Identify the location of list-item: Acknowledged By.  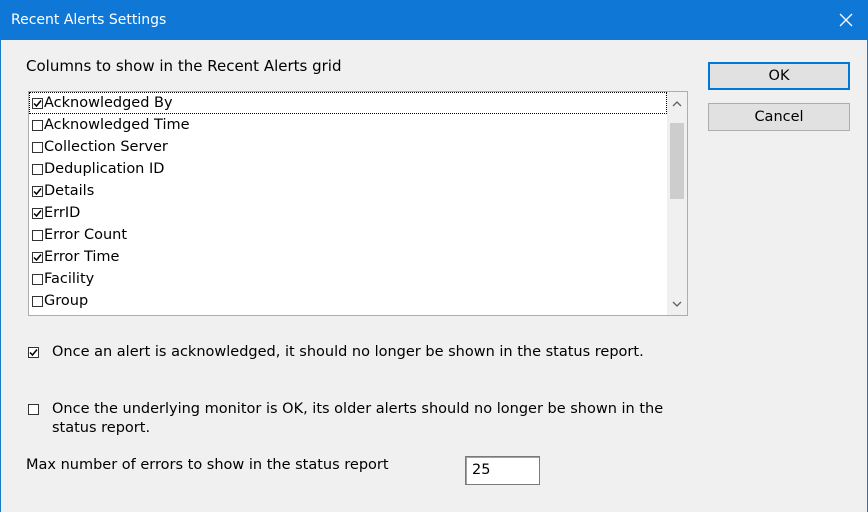
(348, 103).